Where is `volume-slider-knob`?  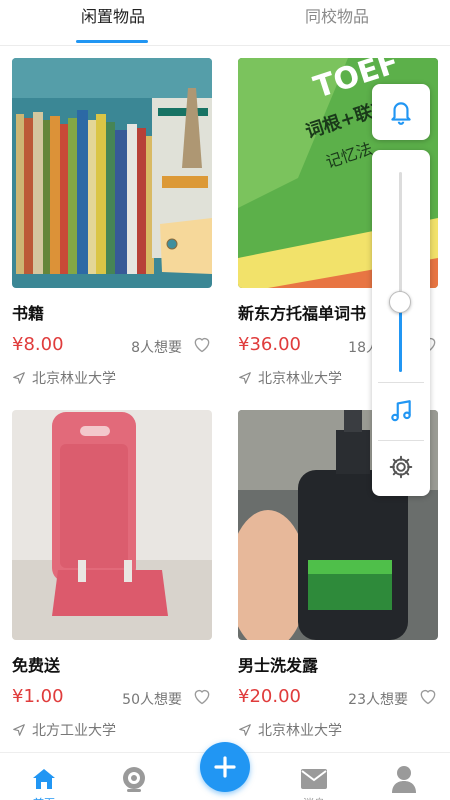
volume-slider-knob is located at coordinates (400, 302).